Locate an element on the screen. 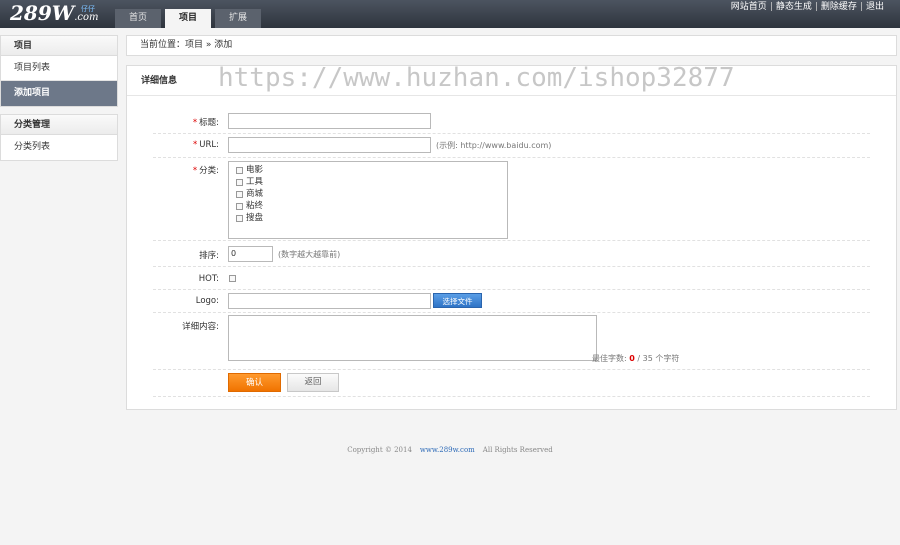  link-static-generate: 静态生成 is located at coordinates (794, 7).